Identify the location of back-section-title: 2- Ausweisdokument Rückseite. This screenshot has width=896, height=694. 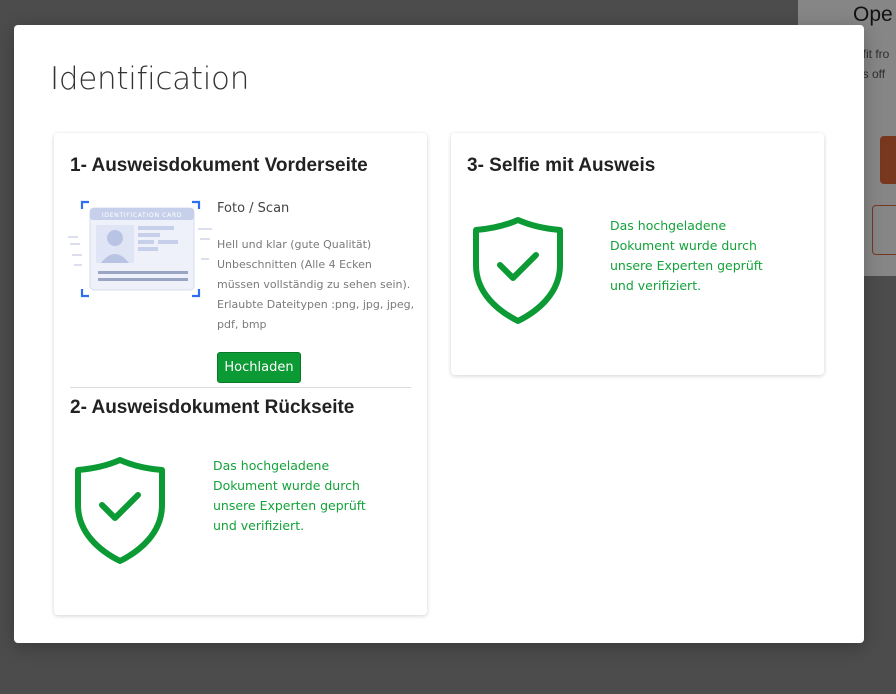
(212, 407).